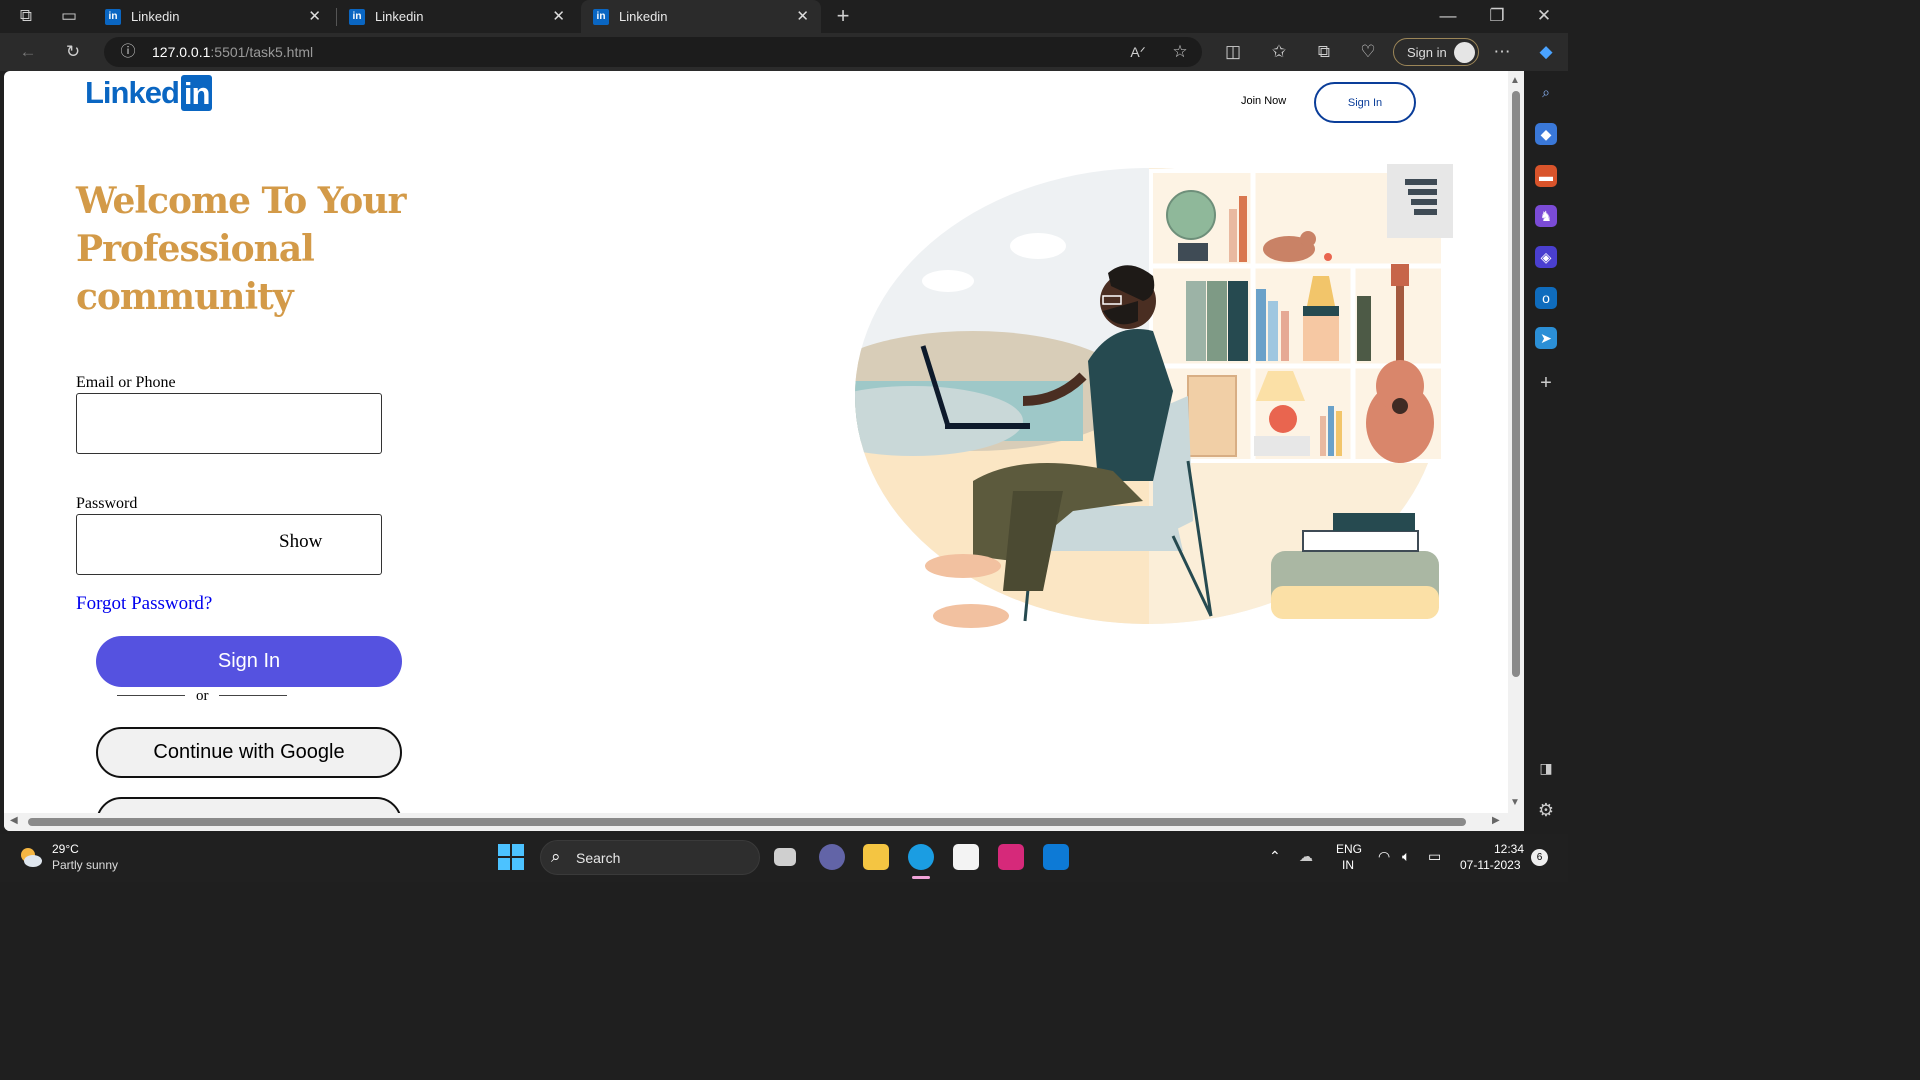 The height and width of the screenshot is (1080, 1920). I want to click on address-bar: ⓘ 127.0.0.1:5501/task5.html Aᐟ ☆, so click(653, 52).